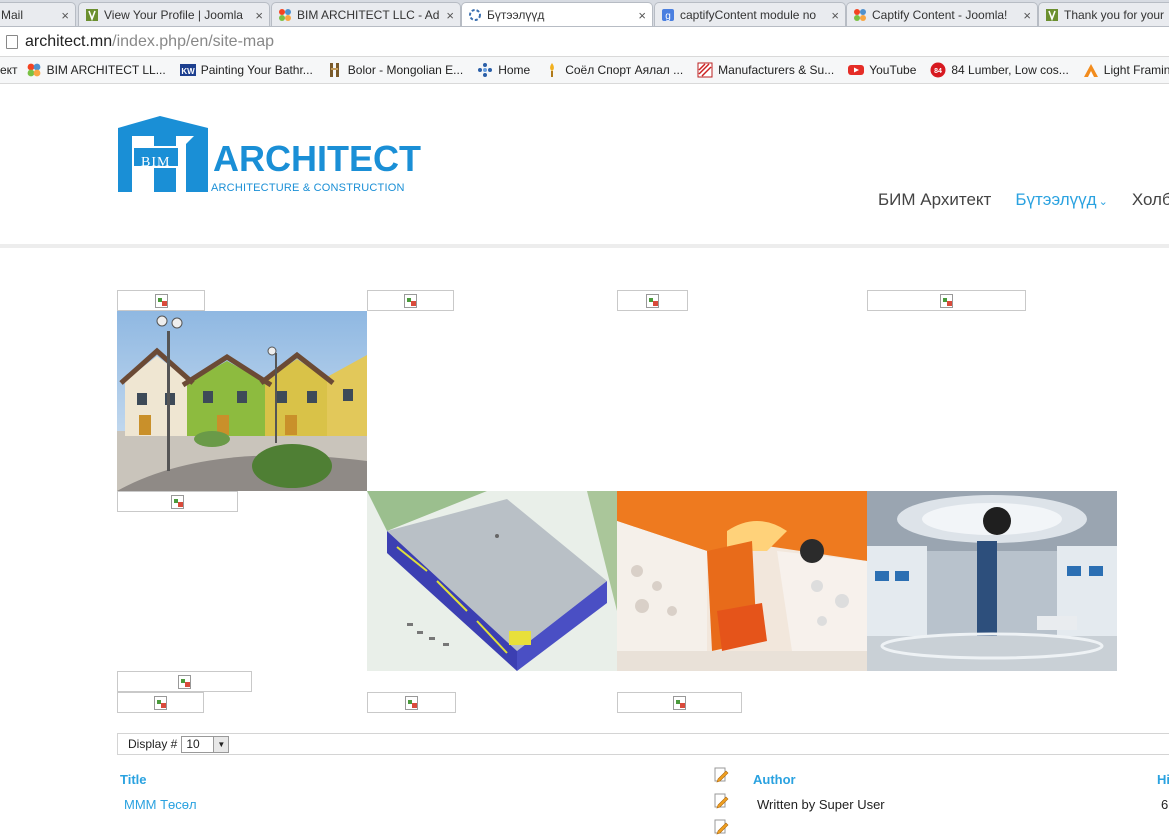  I want to click on tab-captifycontent-google: g captifyContent module no ×, so click(750, 14).